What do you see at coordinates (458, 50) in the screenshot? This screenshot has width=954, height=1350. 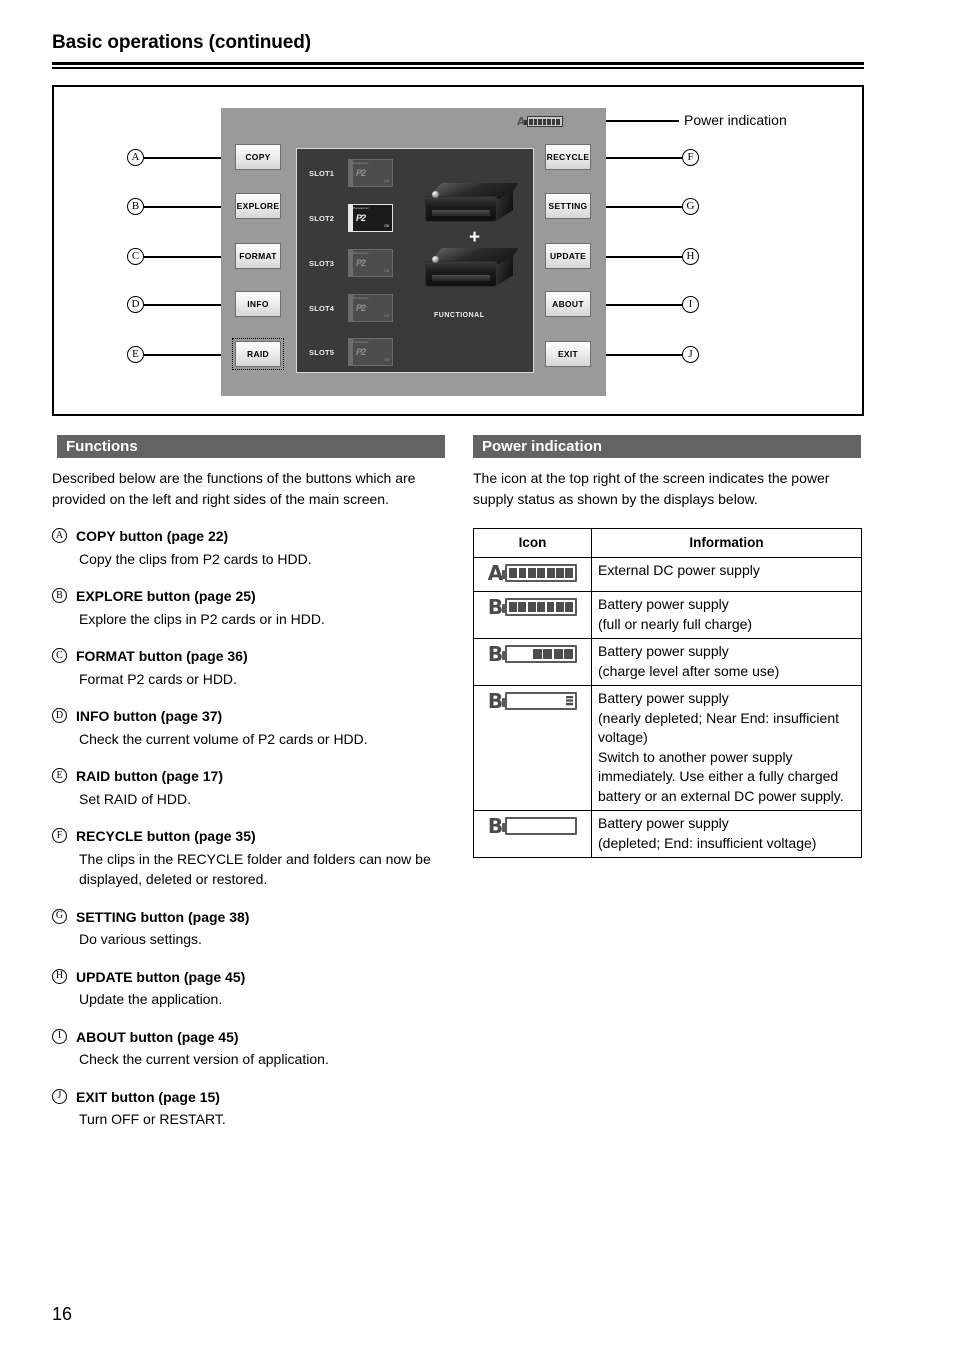 I see `page-header: Basic operations (continued)` at bounding box center [458, 50].